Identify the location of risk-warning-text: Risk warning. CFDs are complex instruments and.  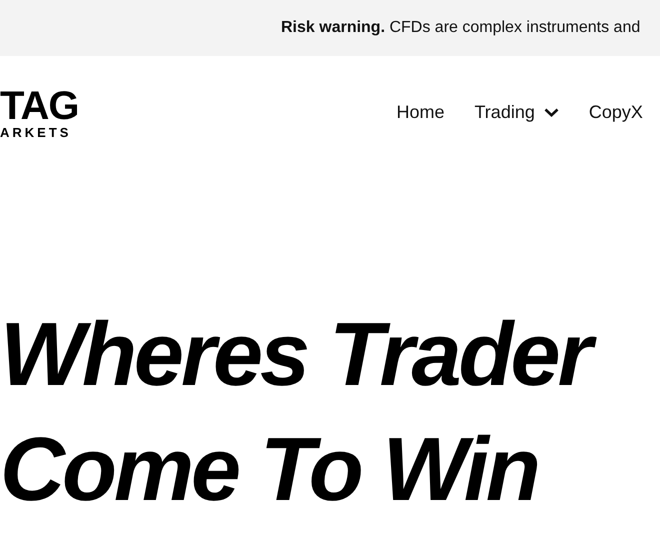
(460, 28).